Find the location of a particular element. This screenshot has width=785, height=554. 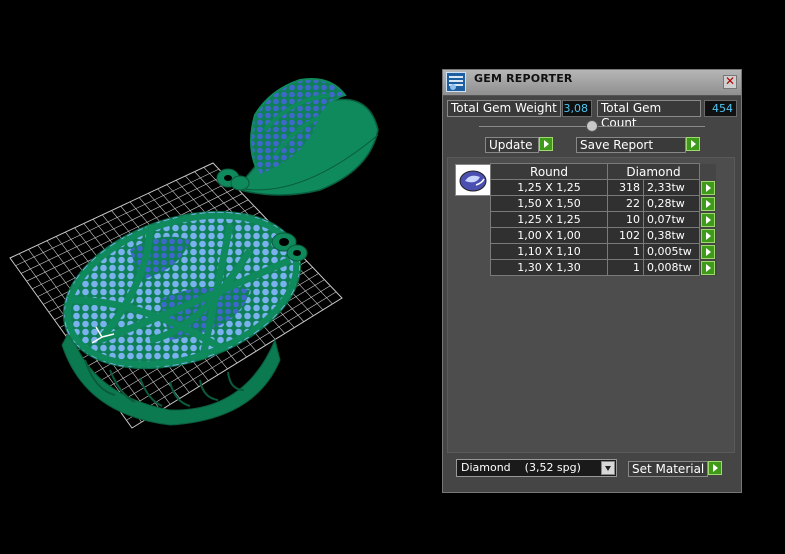

gem-count: 22 is located at coordinates (625, 203).